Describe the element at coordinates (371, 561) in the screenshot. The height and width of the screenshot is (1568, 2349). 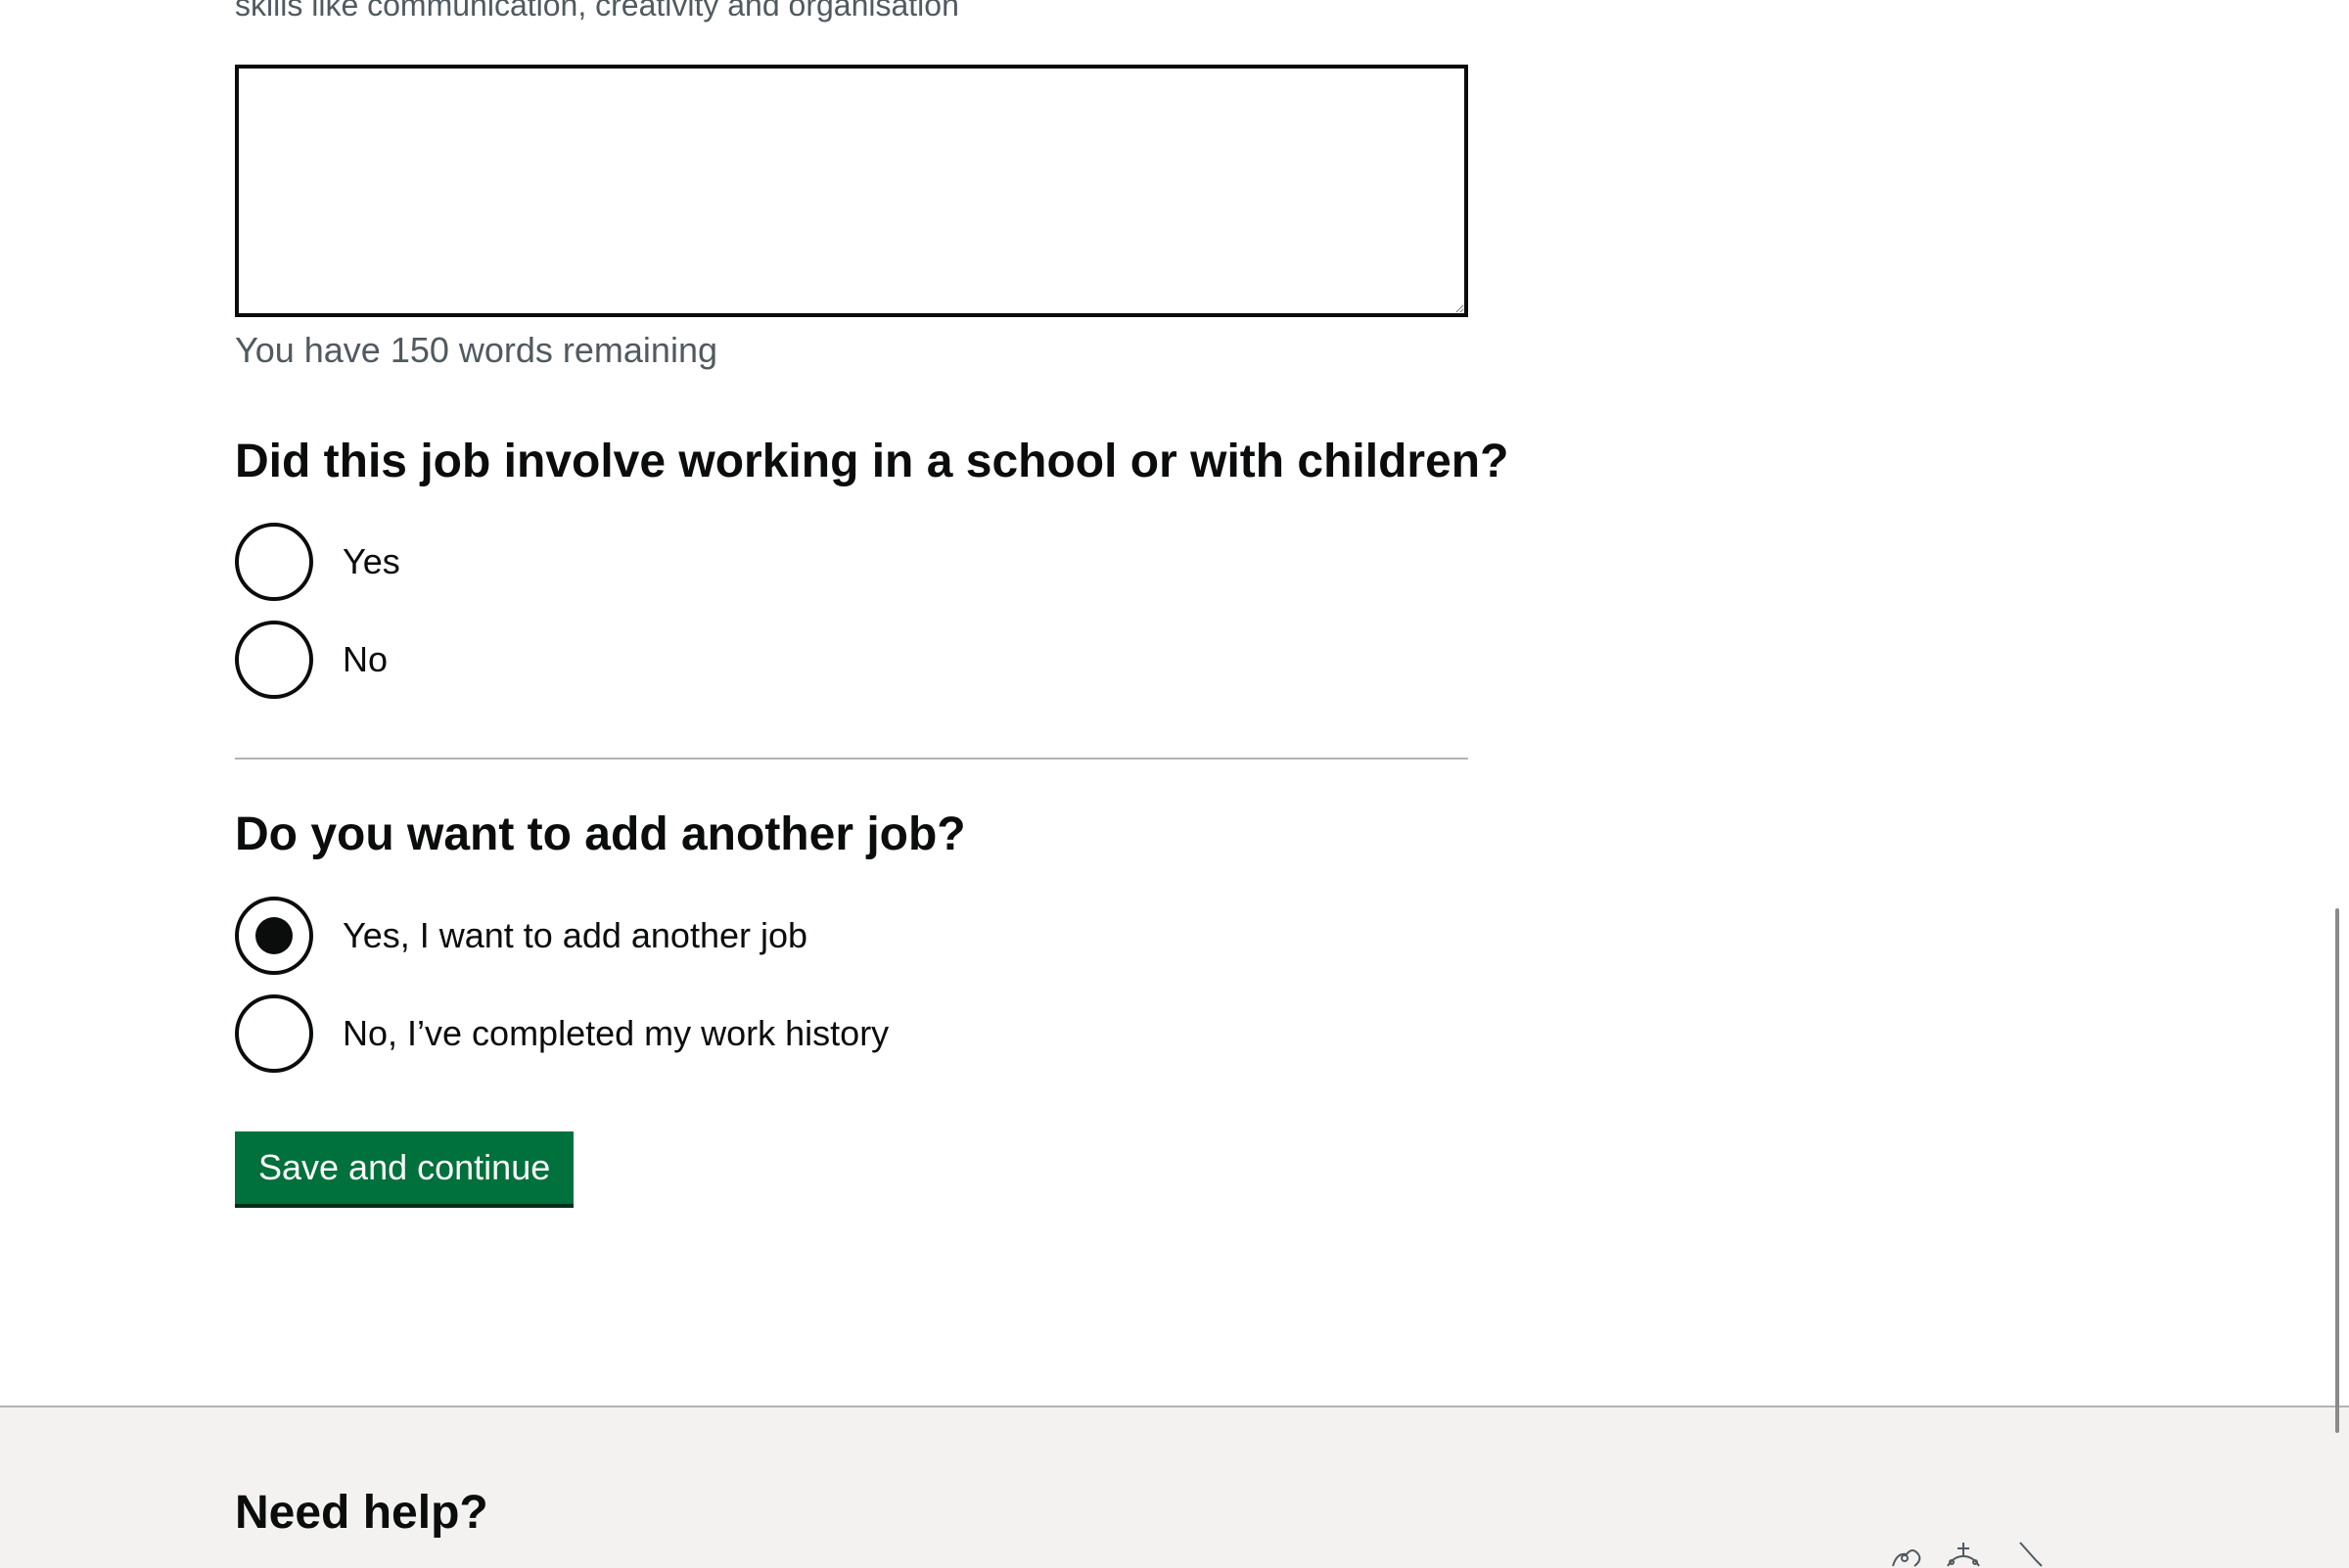
I see `radio-label: Yes` at that location.